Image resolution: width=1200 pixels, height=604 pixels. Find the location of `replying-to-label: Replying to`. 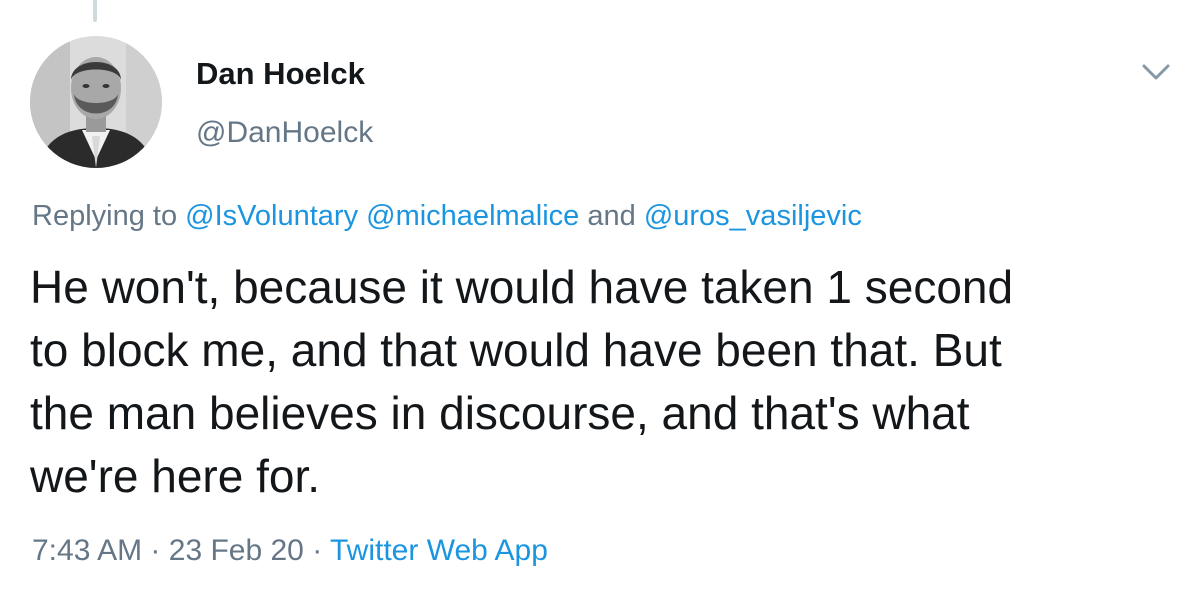

replying-to-label: Replying to is located at coordinates (105, 216).